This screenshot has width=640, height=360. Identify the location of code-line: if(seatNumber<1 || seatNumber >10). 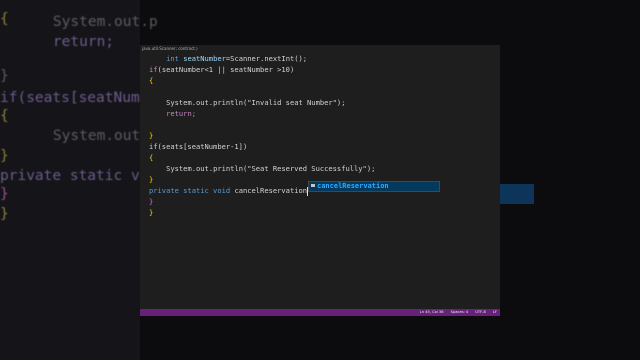
(262, 69).